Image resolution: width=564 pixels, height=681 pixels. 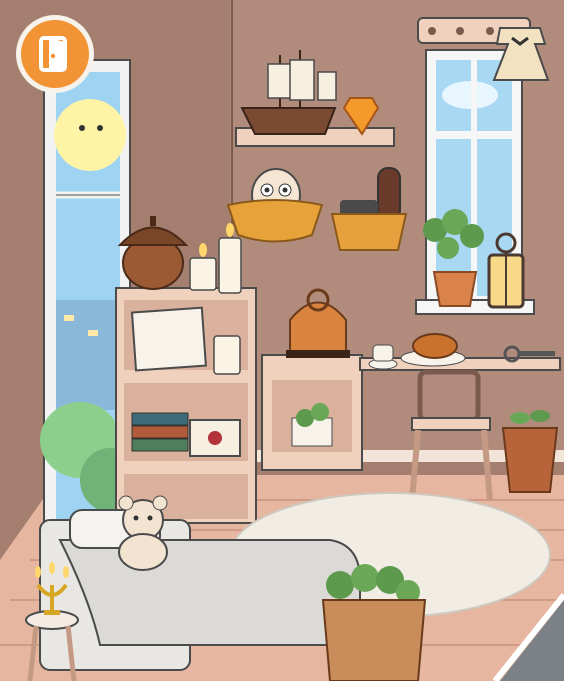 I want to click on exit-door-icon, so click(x=53, y=54).